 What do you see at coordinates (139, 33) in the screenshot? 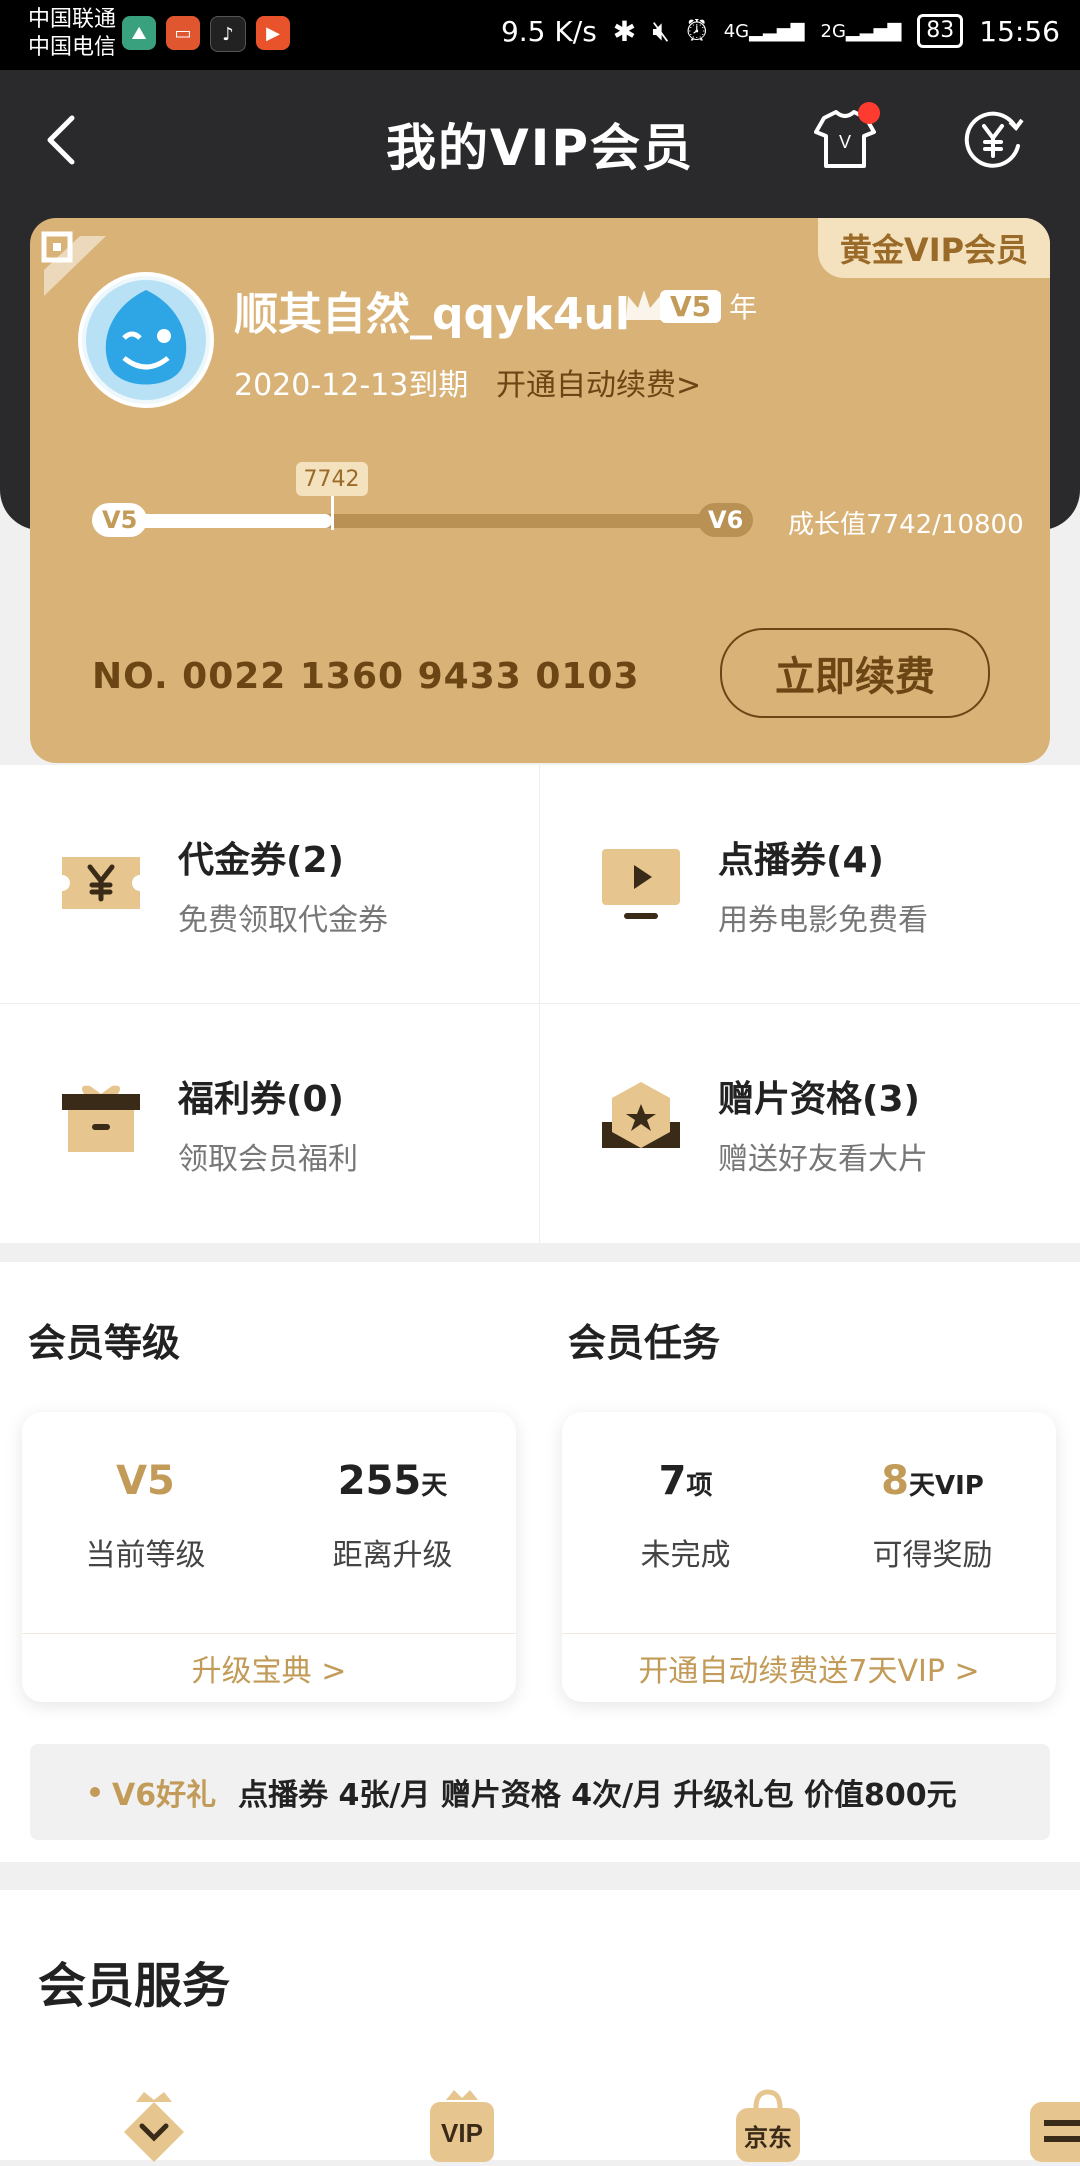
I see `app-icon: ⛰` at bounding box center [139, 33].